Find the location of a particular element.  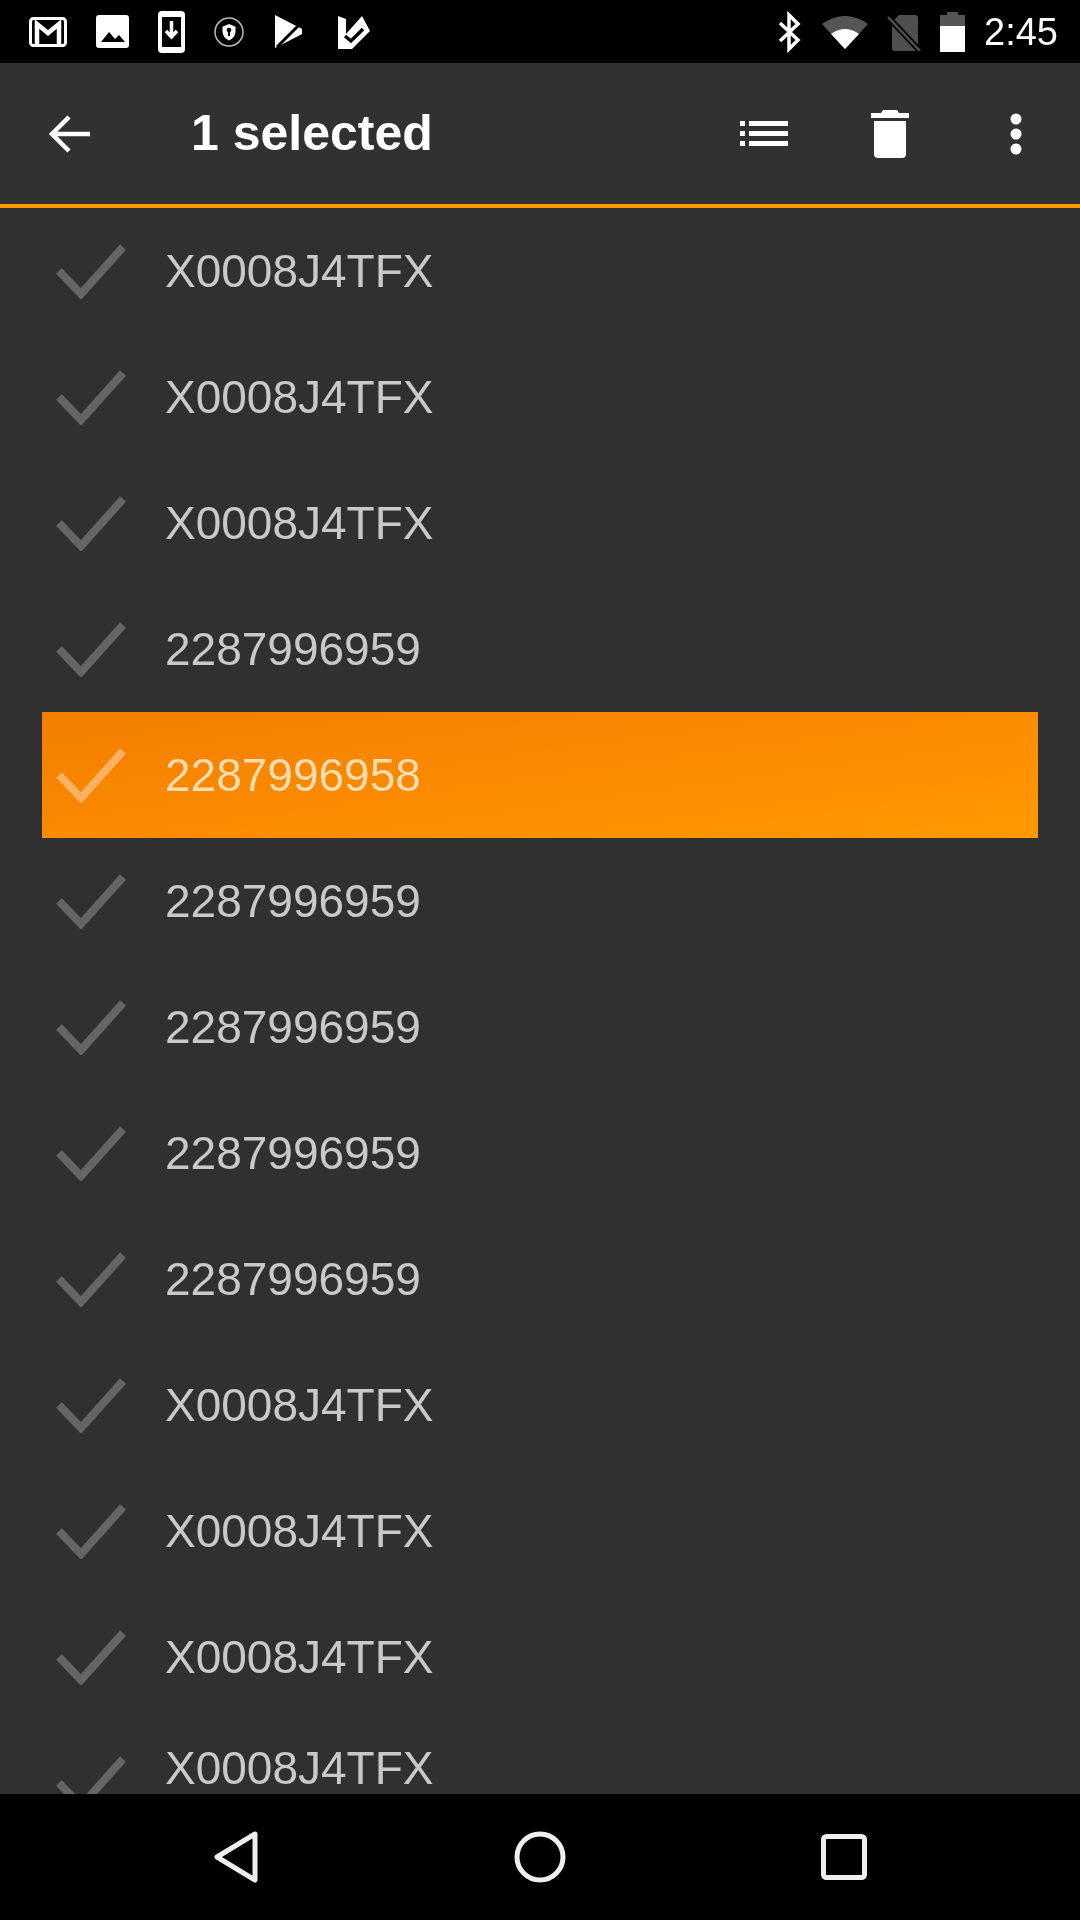

shield-icon is located at coordinates (229, 31).